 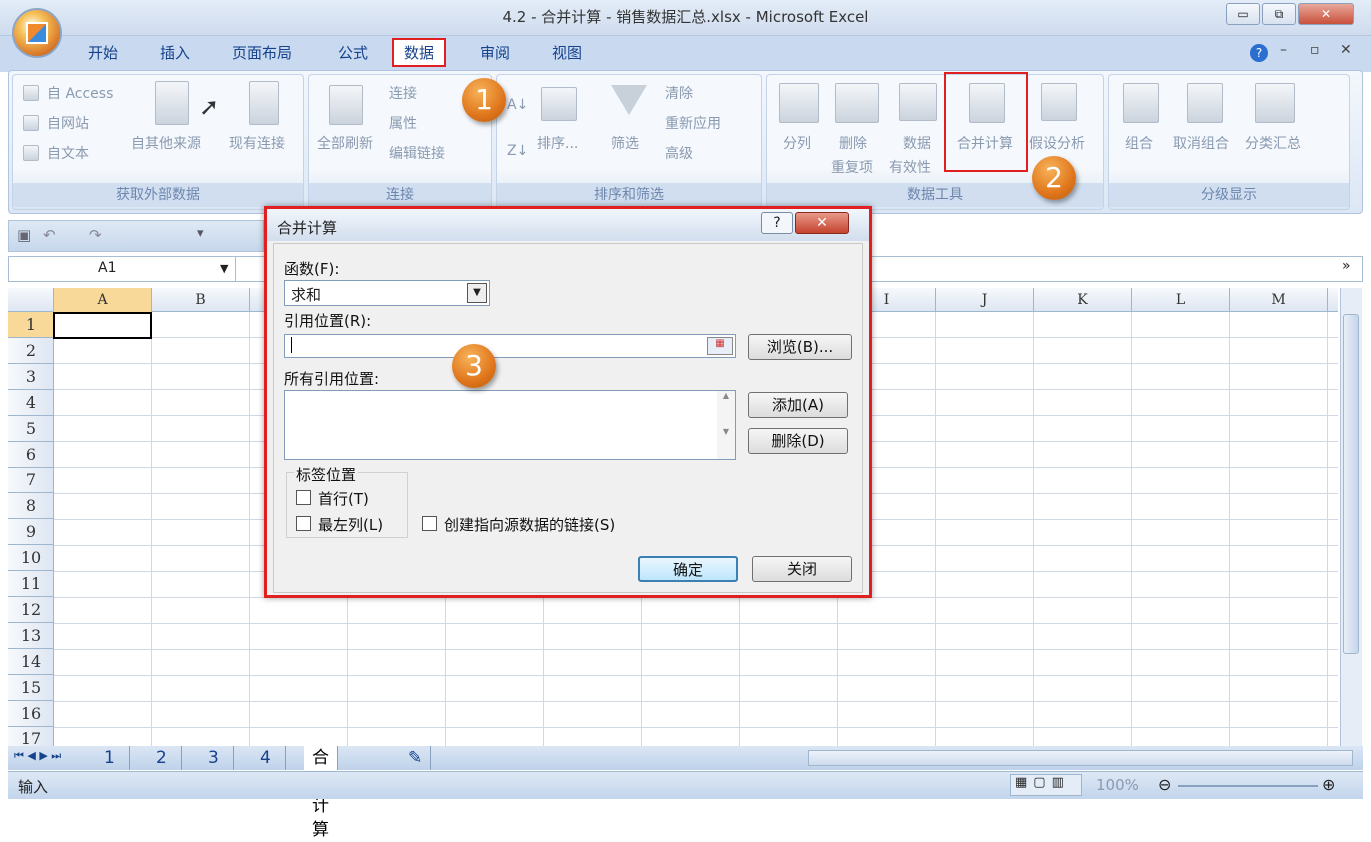 What do you see at coordinates (798, 405) in the screenshot?
I see `add-button: 添加(A)` at bounding box center [798, 405].